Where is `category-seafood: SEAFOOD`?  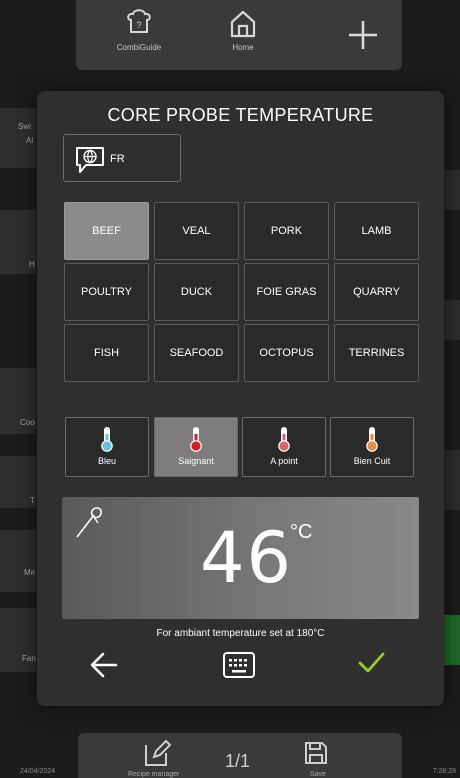
category-seafood: SEAFOOD is located at coordinates (196, 353).